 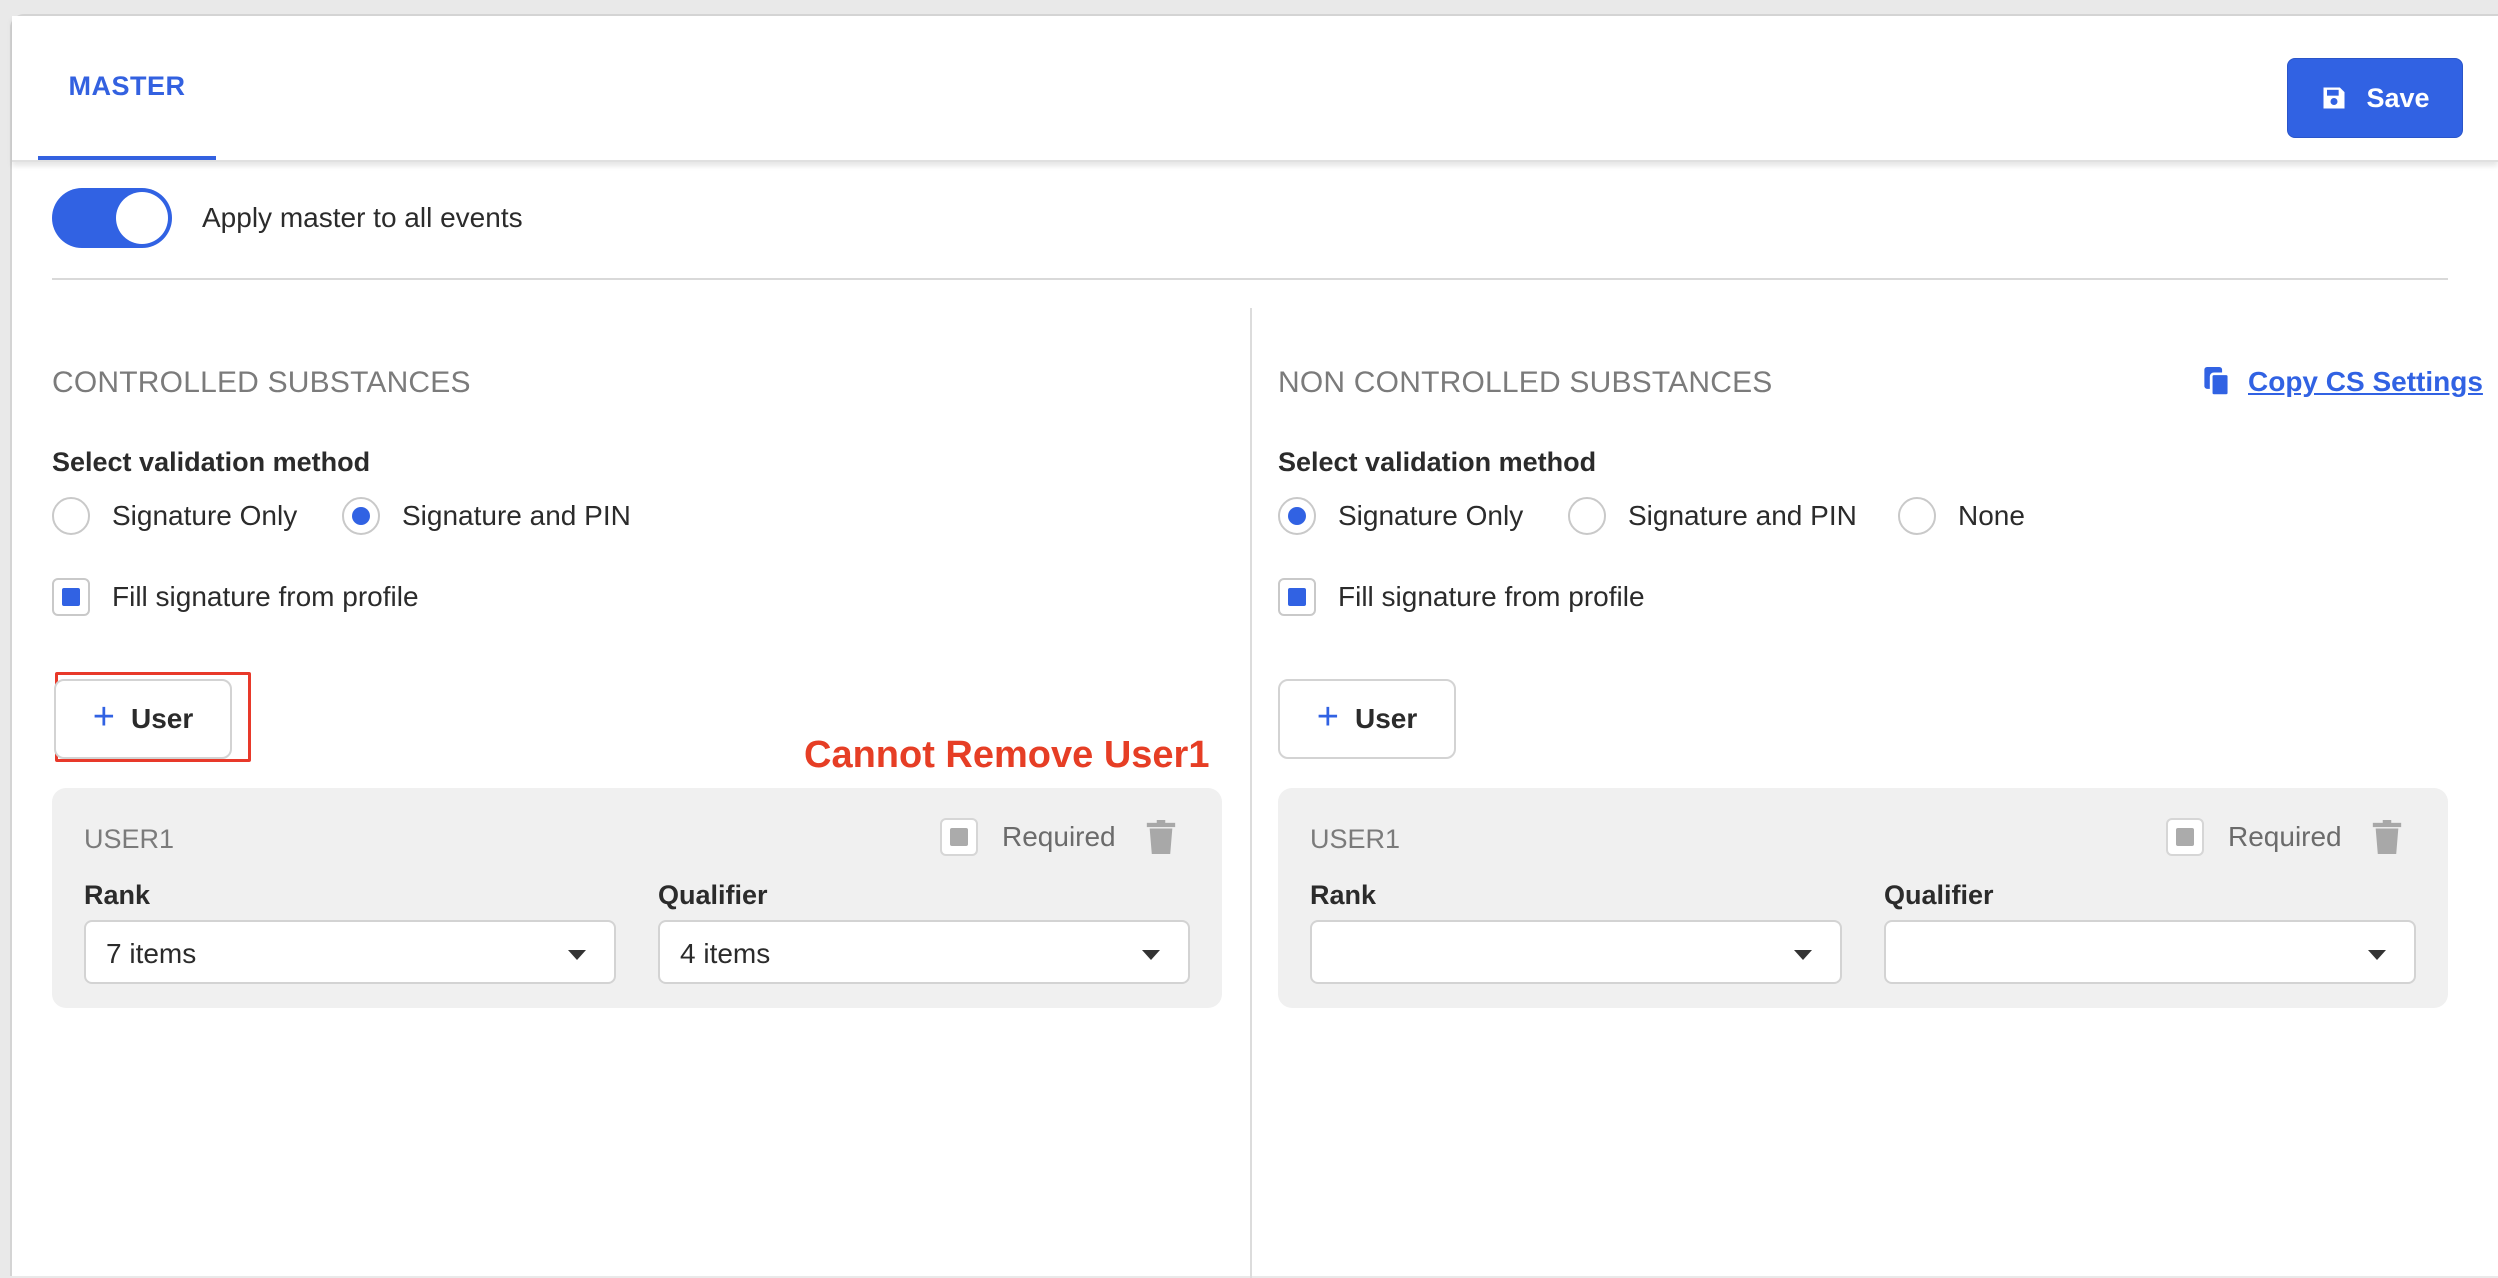 I want to click on apply-master-label: Apply master to all events, so click(x=362, y=217).